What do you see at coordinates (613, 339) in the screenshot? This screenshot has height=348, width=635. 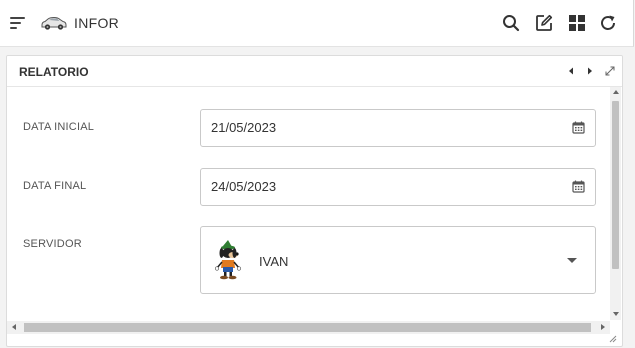 I see `resize-grip-icon` at bounding box center [613, 339].